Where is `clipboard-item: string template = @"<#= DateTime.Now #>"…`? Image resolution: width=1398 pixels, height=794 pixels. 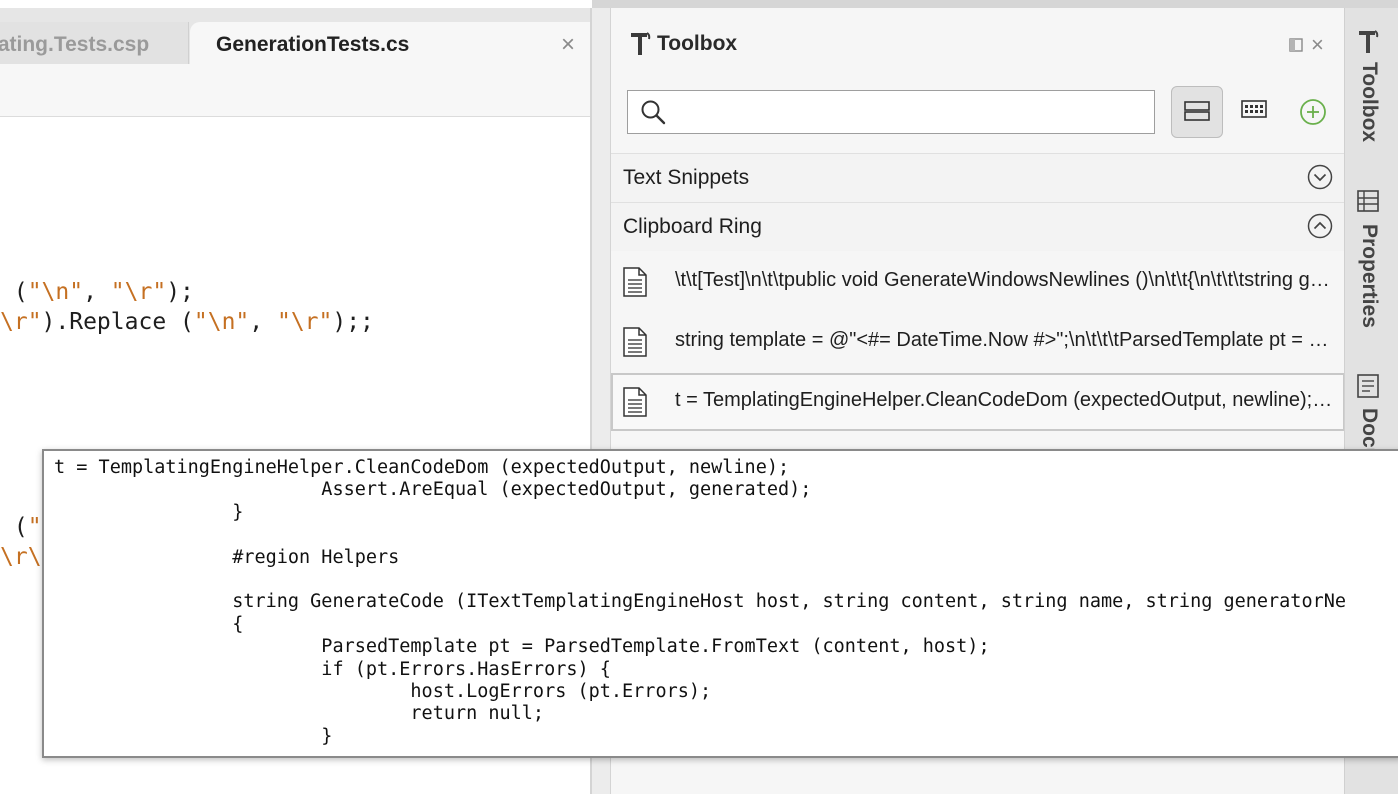
clipboard-item: string template = @"<#= DateTime.Now #>"… is located at coordinates (978, 342).